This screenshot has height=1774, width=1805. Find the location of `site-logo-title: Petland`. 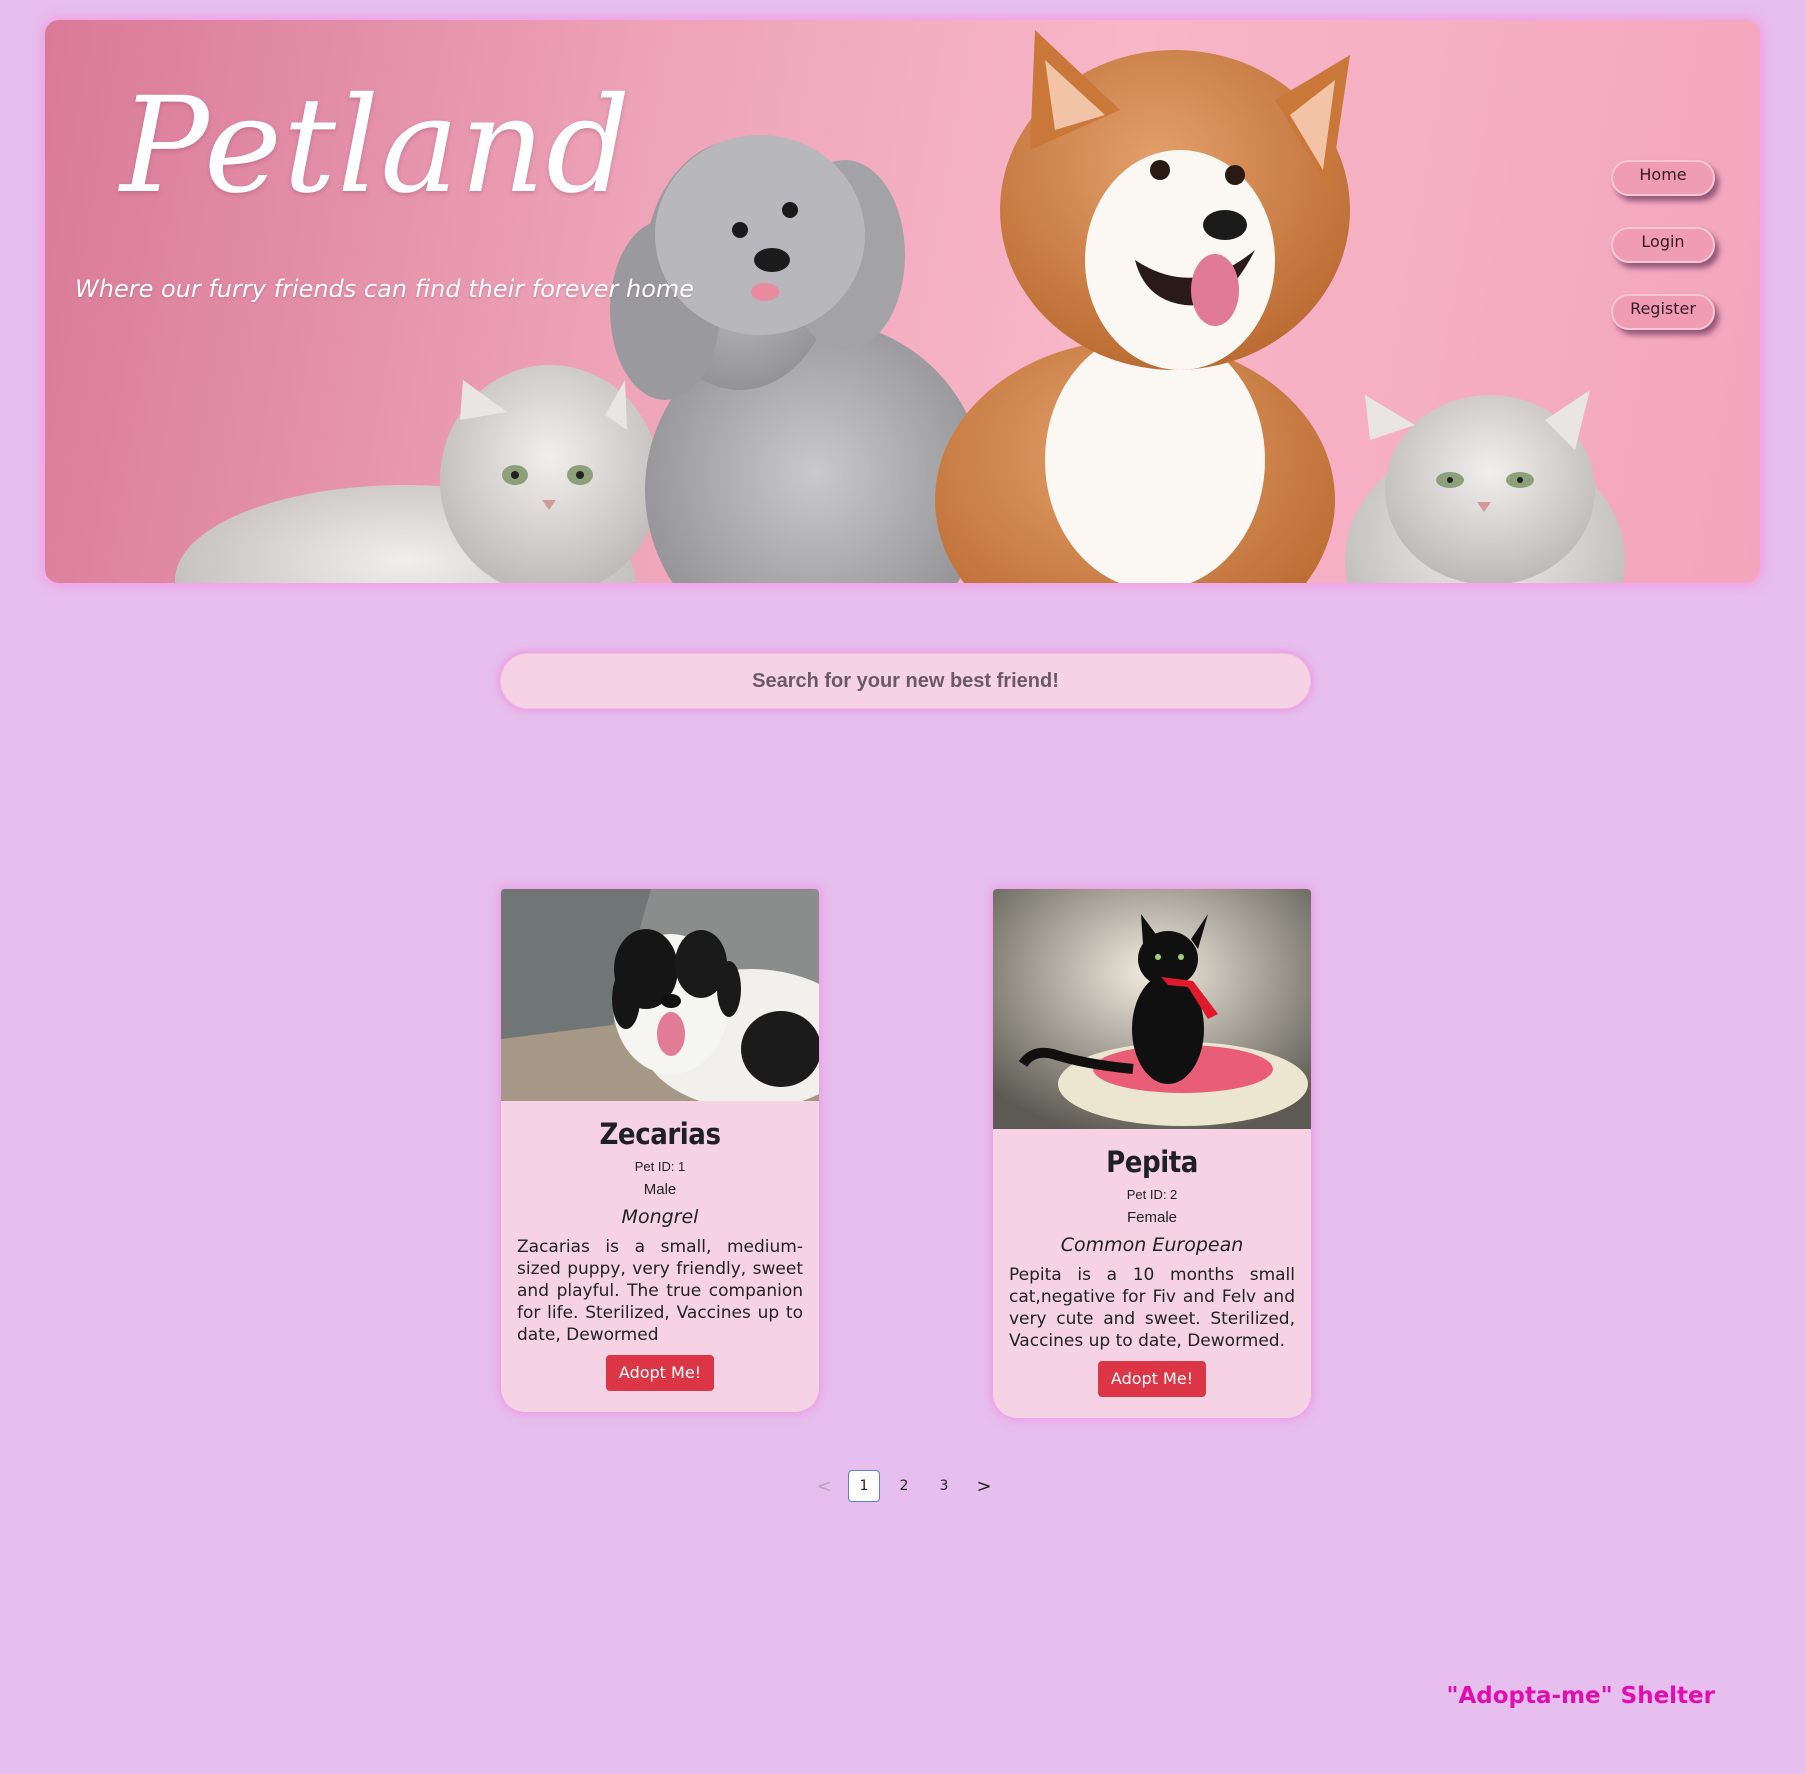

site-logo-title: Petland is located at coordinates (376, 146).